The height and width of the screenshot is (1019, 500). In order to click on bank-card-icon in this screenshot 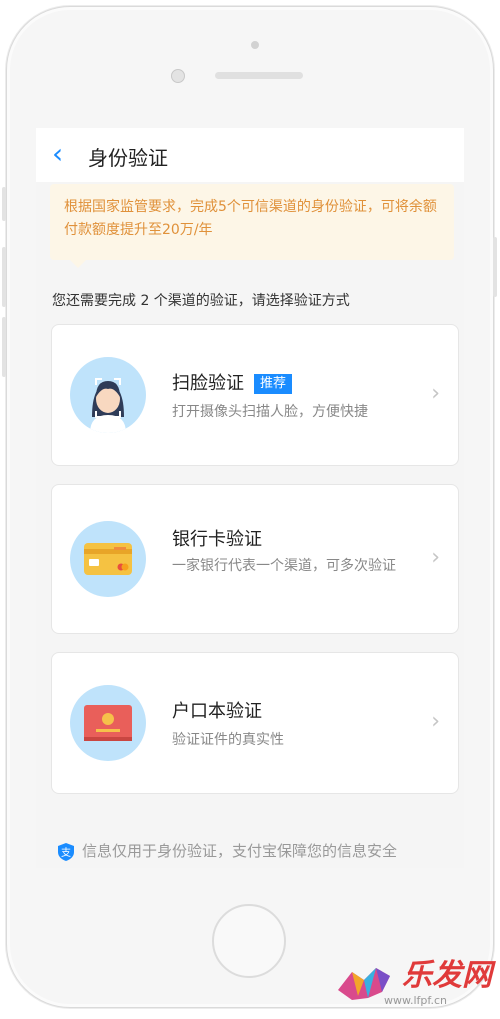, I will do `click(108, 559)`.